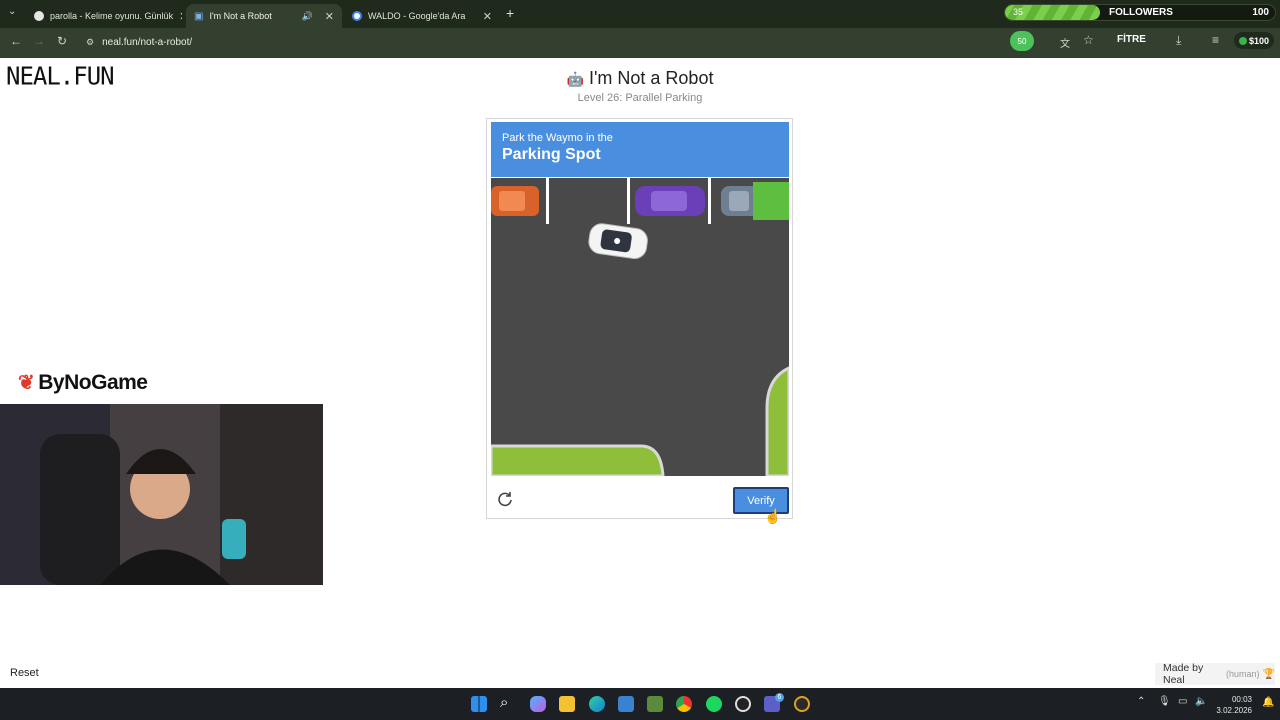 The width and height of the screenshot is (1280, 720). Describe the element at coordinates (24, 673) in the screenshot. I see `reset-button: Reset` at that location.